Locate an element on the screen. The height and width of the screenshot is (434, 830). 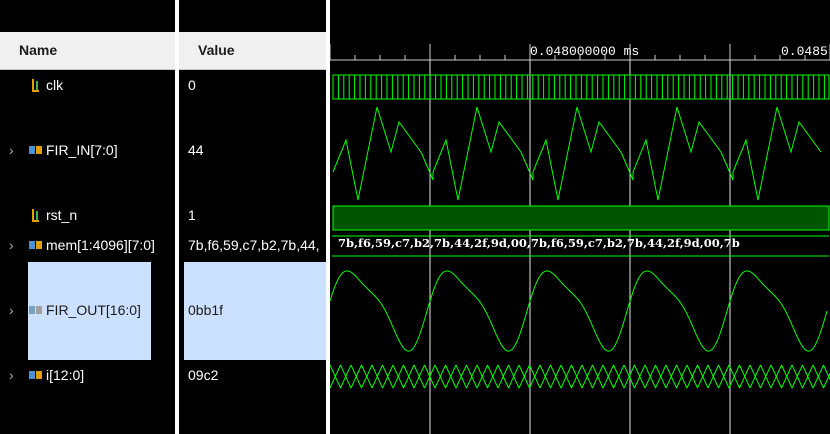
signal-row-fir-out: › FIR_OUT[16:0] is located at coordinates (87, 311).